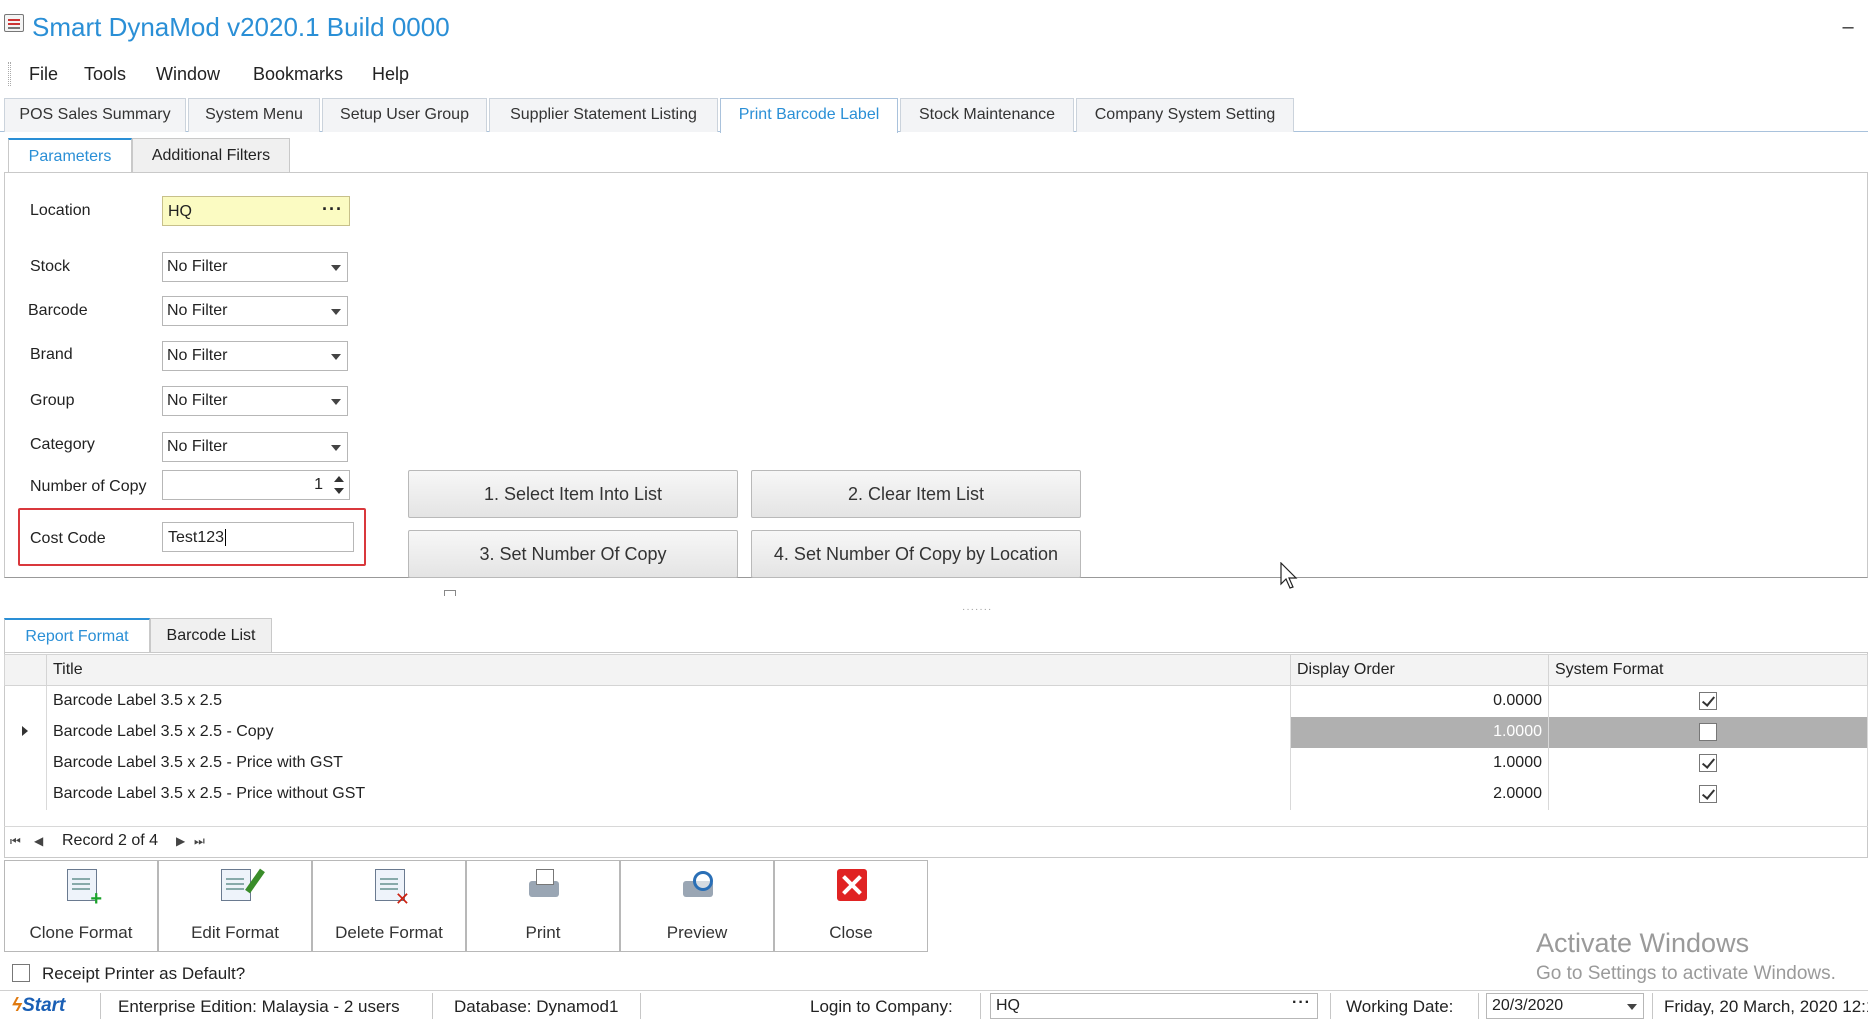 This screenshot has height=1021, width=1868. I want to click on current-datetime: Friday, 20 March, 2020 12:15:46, so click(1766, 1006).